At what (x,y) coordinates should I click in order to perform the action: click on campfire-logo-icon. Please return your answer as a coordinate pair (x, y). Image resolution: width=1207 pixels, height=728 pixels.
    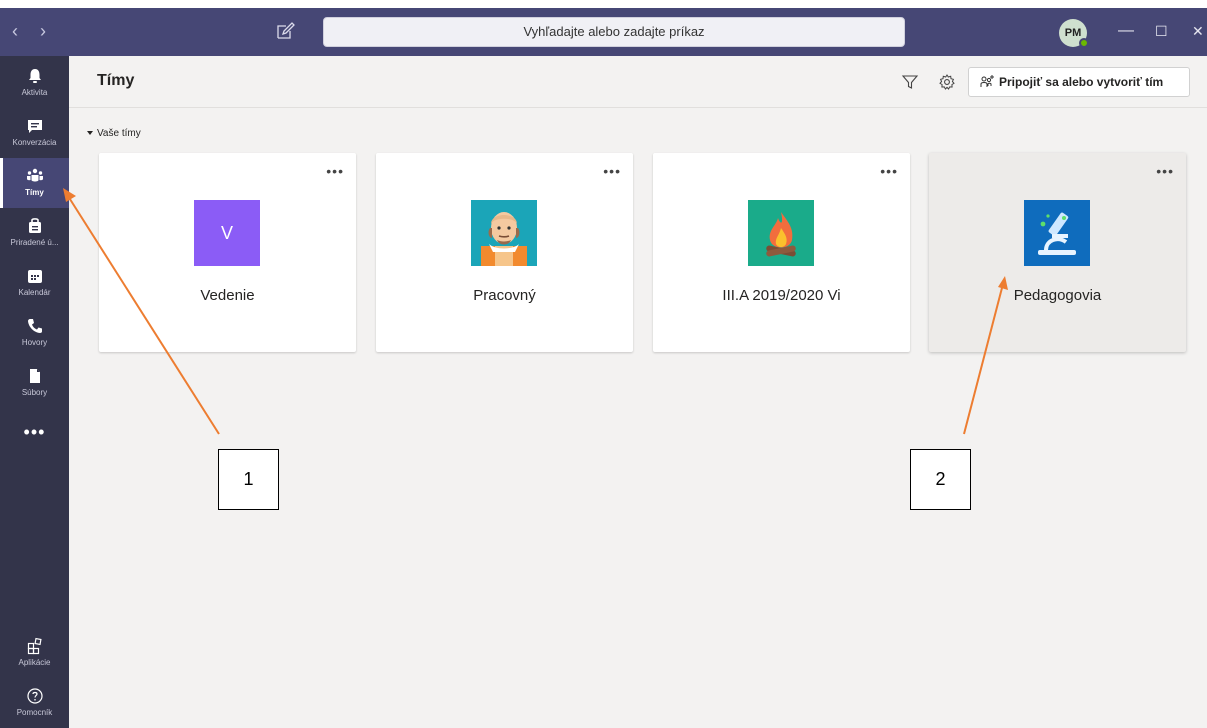
    Looking at the image, I should click on (781, 233).